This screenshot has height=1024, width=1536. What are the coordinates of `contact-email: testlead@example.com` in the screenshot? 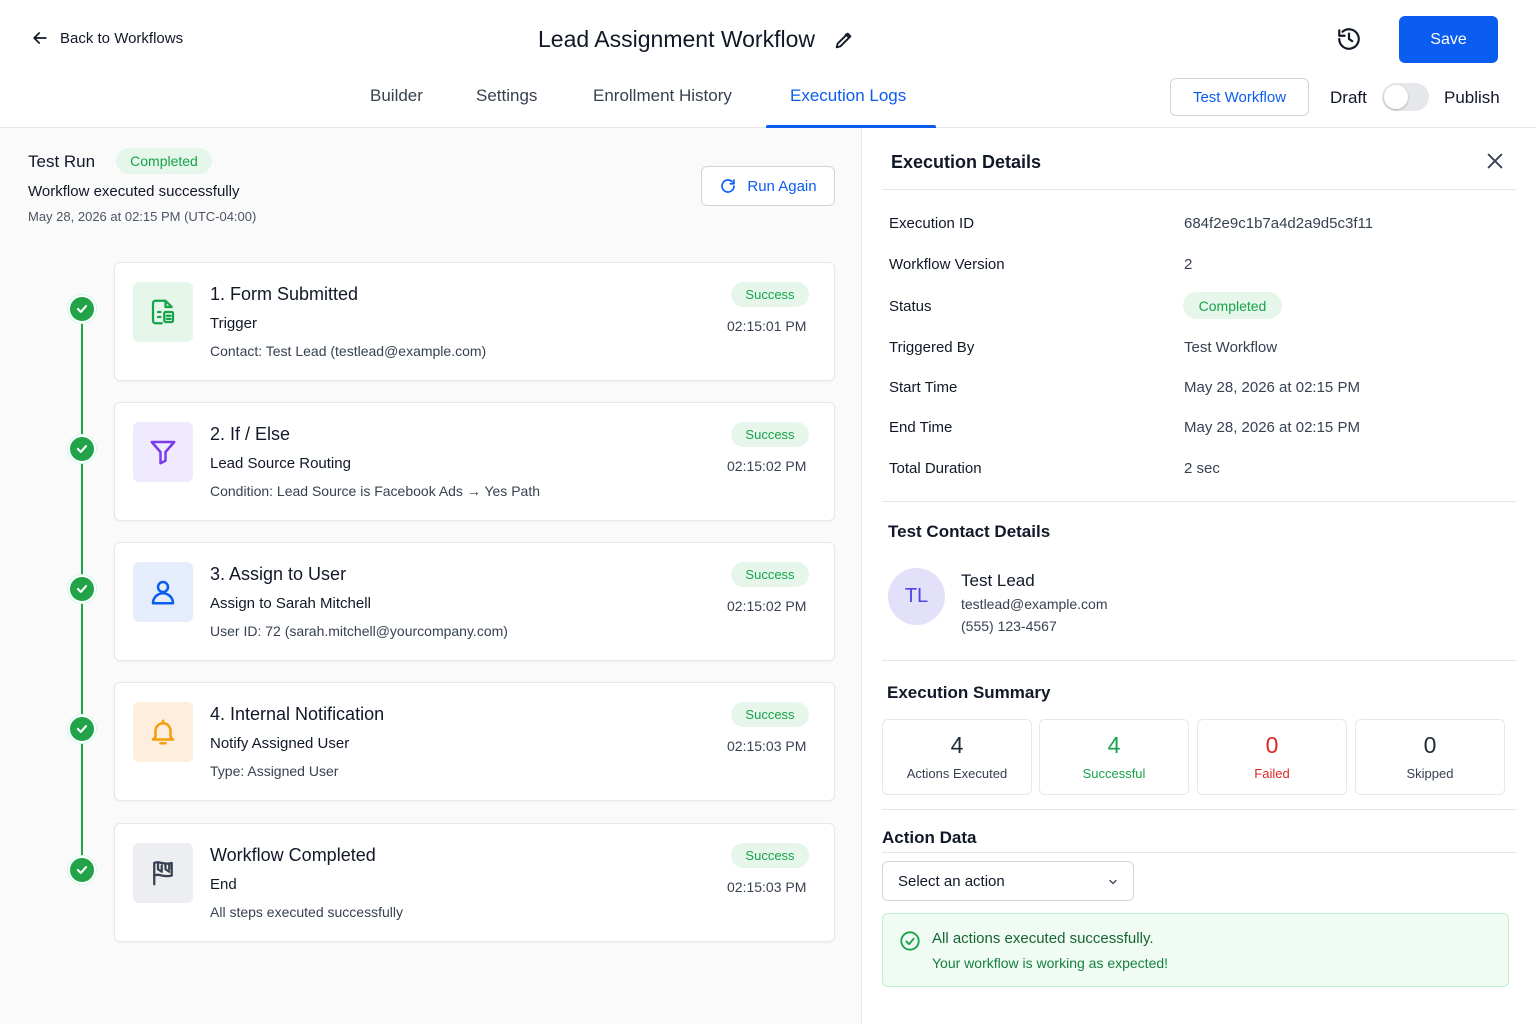 It's located at (1034, 604).